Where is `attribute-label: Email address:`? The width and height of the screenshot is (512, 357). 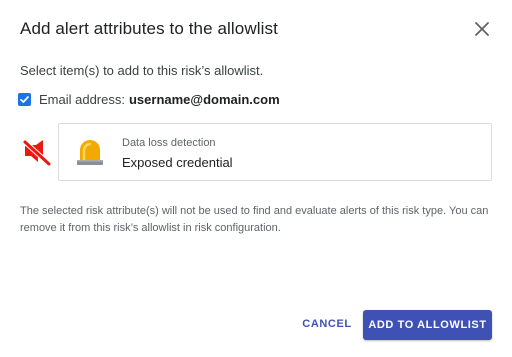
attribute-label: Email address: is located at coordinates (82, 99).